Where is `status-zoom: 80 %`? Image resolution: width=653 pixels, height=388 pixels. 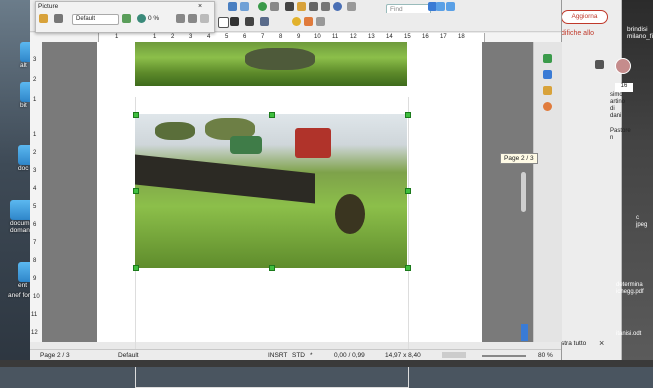
status-zoom: 80 % is located at coordinates (545, 355).